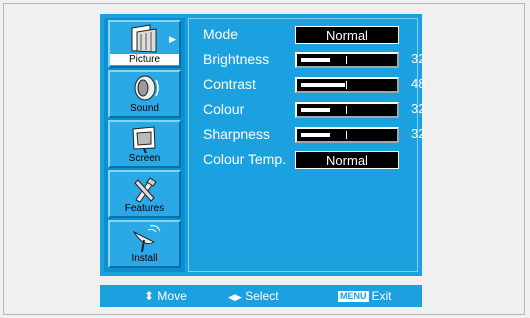 Image resolution: width=530 pixels, height=318 pixels. What do you see at coordinates (143, 38) in the screenshot?
I see `picture-icon` at bounding box center [143, 38].